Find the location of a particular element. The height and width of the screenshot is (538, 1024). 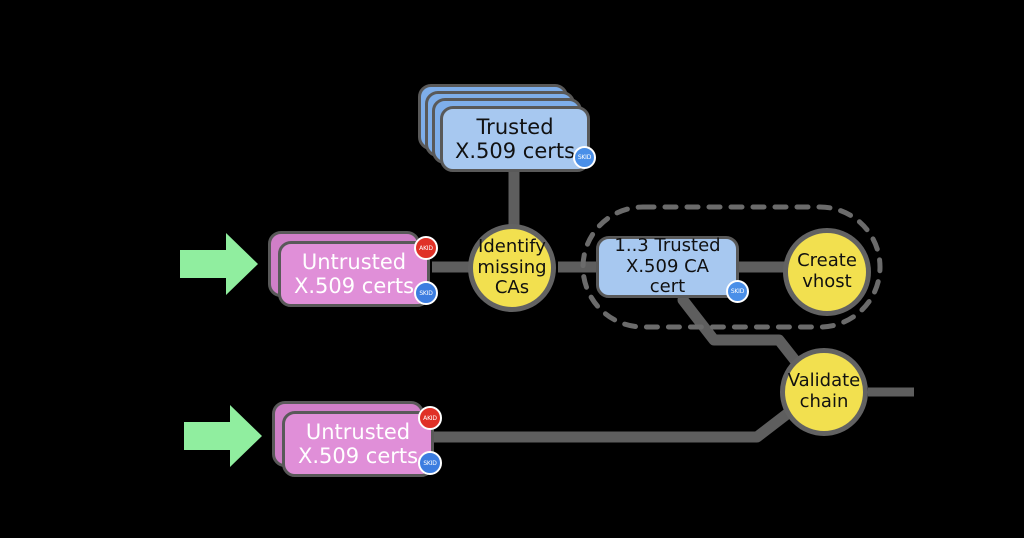

node-line-2: vhost is located at coordinates (827, 281).